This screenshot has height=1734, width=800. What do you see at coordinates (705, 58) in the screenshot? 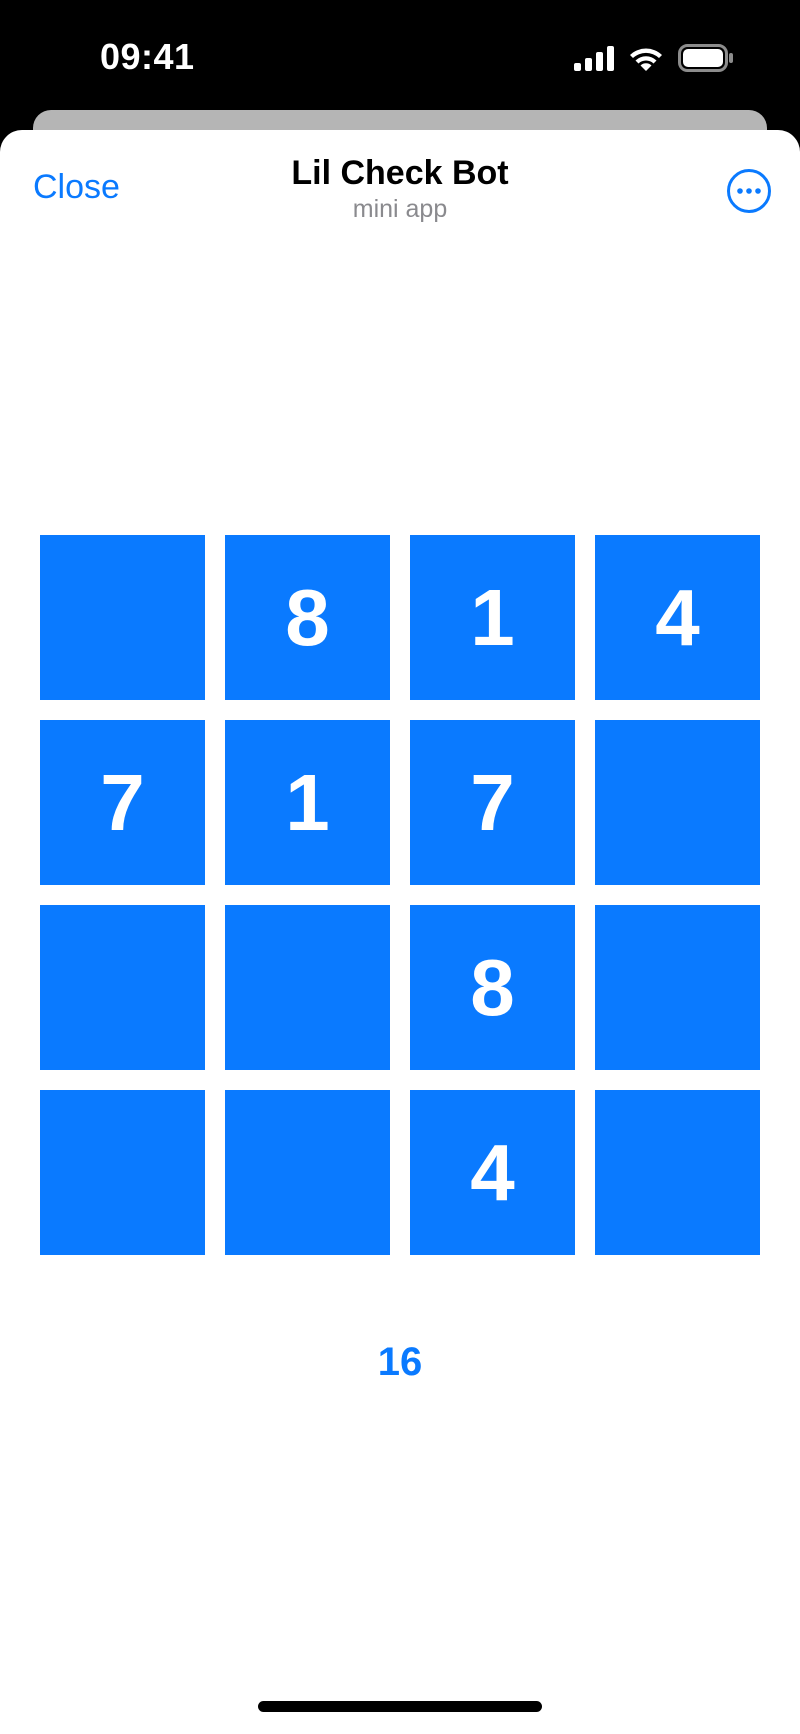
I see `battery-icon` at bounding box center [705, 58].